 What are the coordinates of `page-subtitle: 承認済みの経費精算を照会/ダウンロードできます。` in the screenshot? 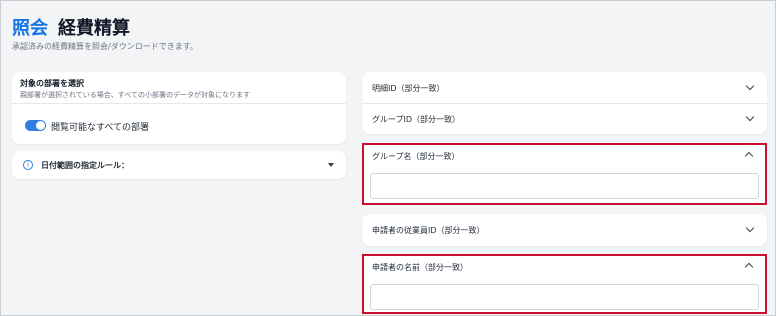 It's located at (105, 46).